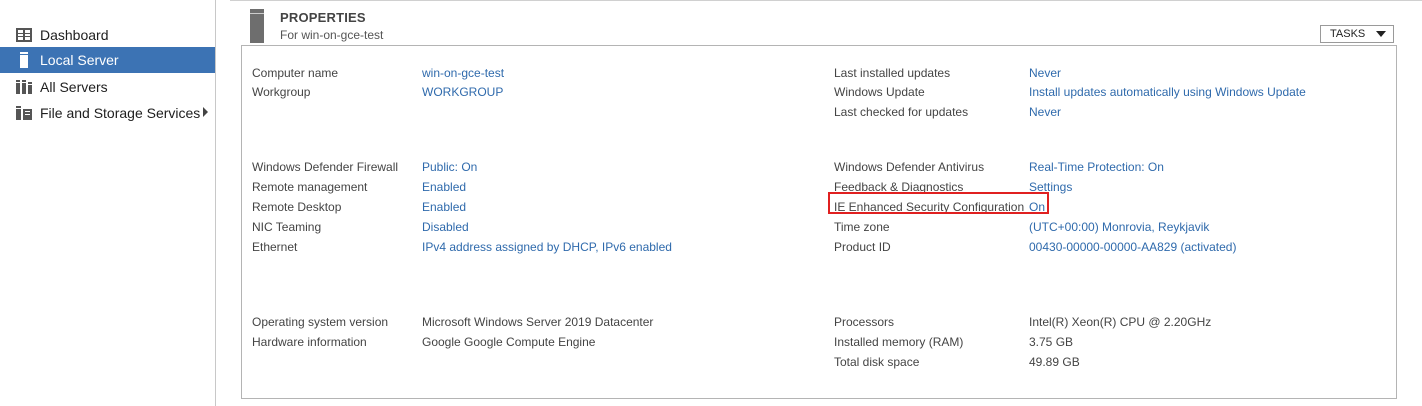 This screenshot has height=406, width=1422. I want to click on highlight-box, so click(938, 203).